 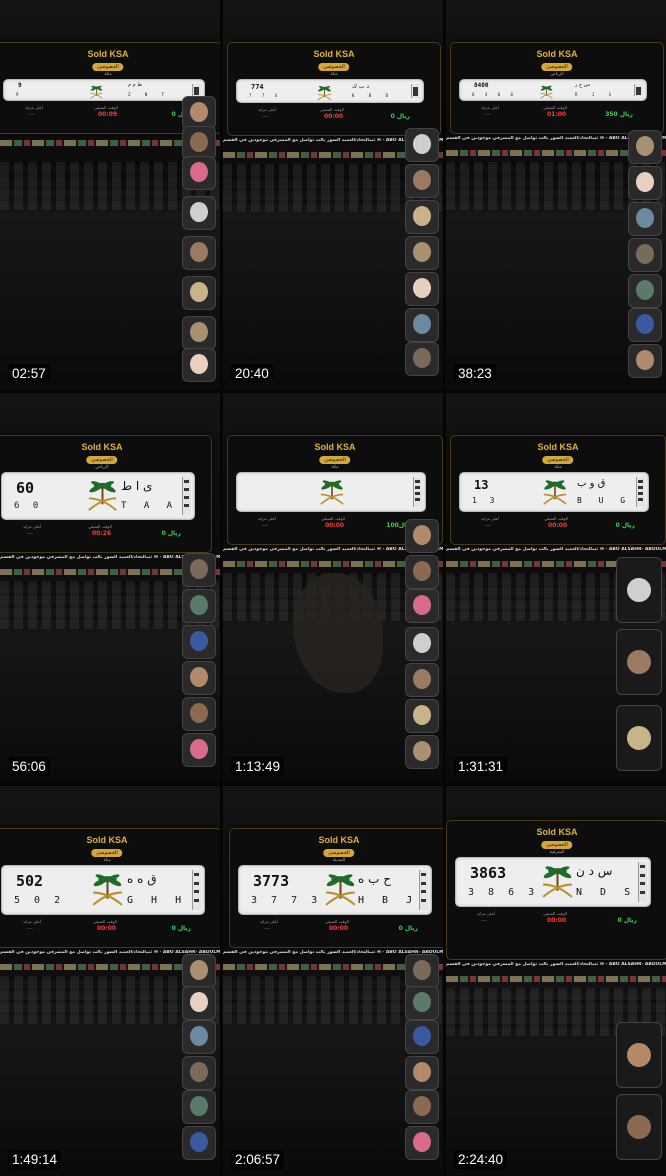 What do you see at coordinates (137, 486) in the screenshot?
I see `plate-arabic-letters: ى ا ط` at bounding box center [137, 486].